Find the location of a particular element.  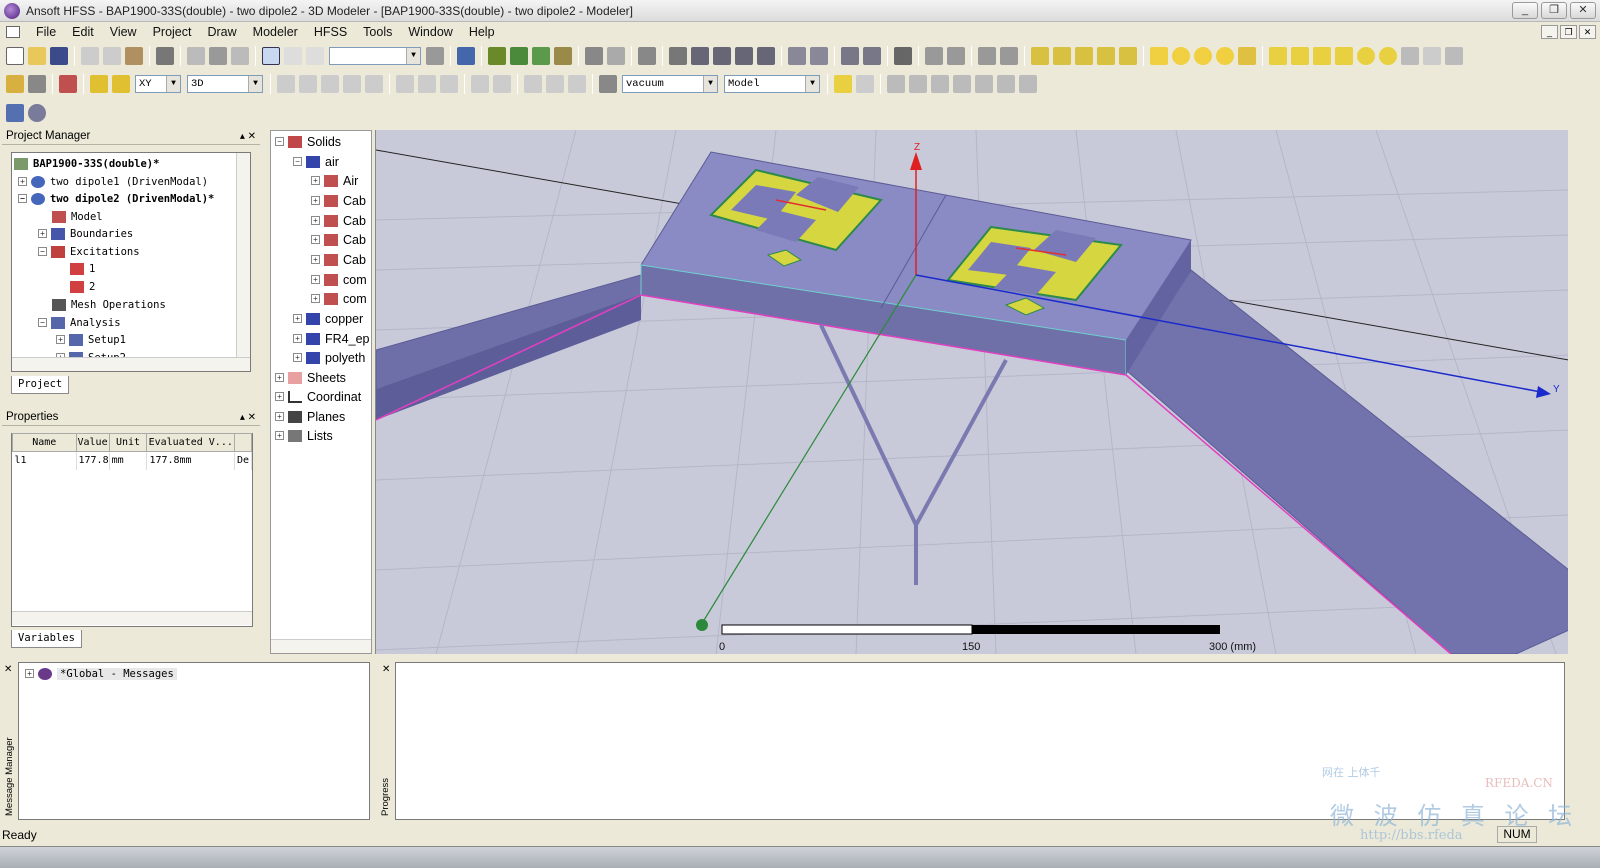

rotate-axis-icon is located at coordinates (722, 56).